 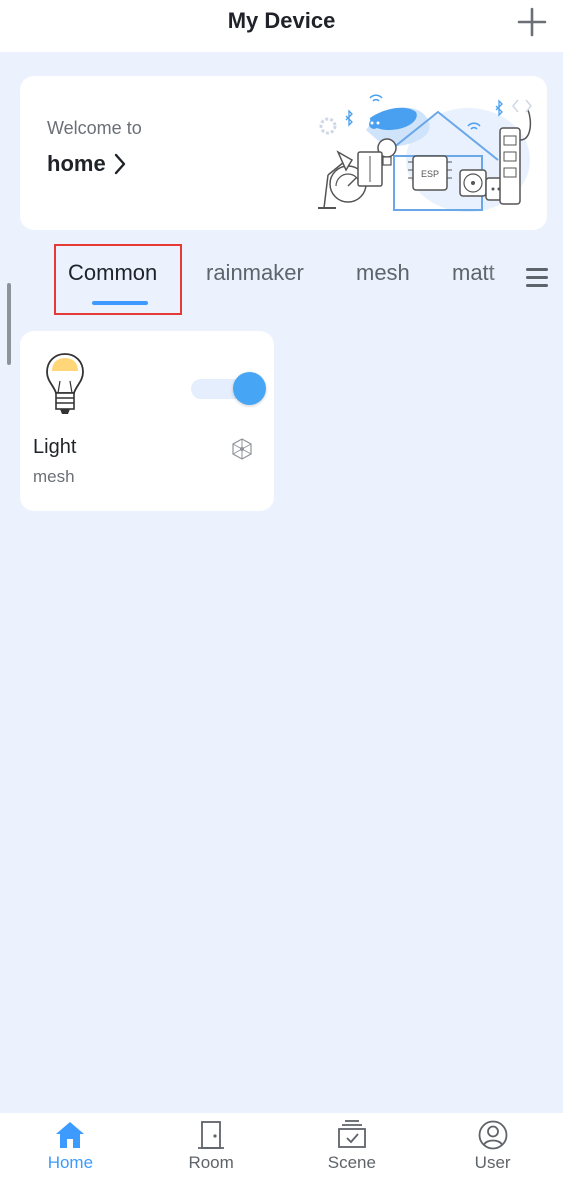 What do you see at coordinates (493, 1135) in the screenshot?
I see `user-icon` at bounding box center [493, 1135].